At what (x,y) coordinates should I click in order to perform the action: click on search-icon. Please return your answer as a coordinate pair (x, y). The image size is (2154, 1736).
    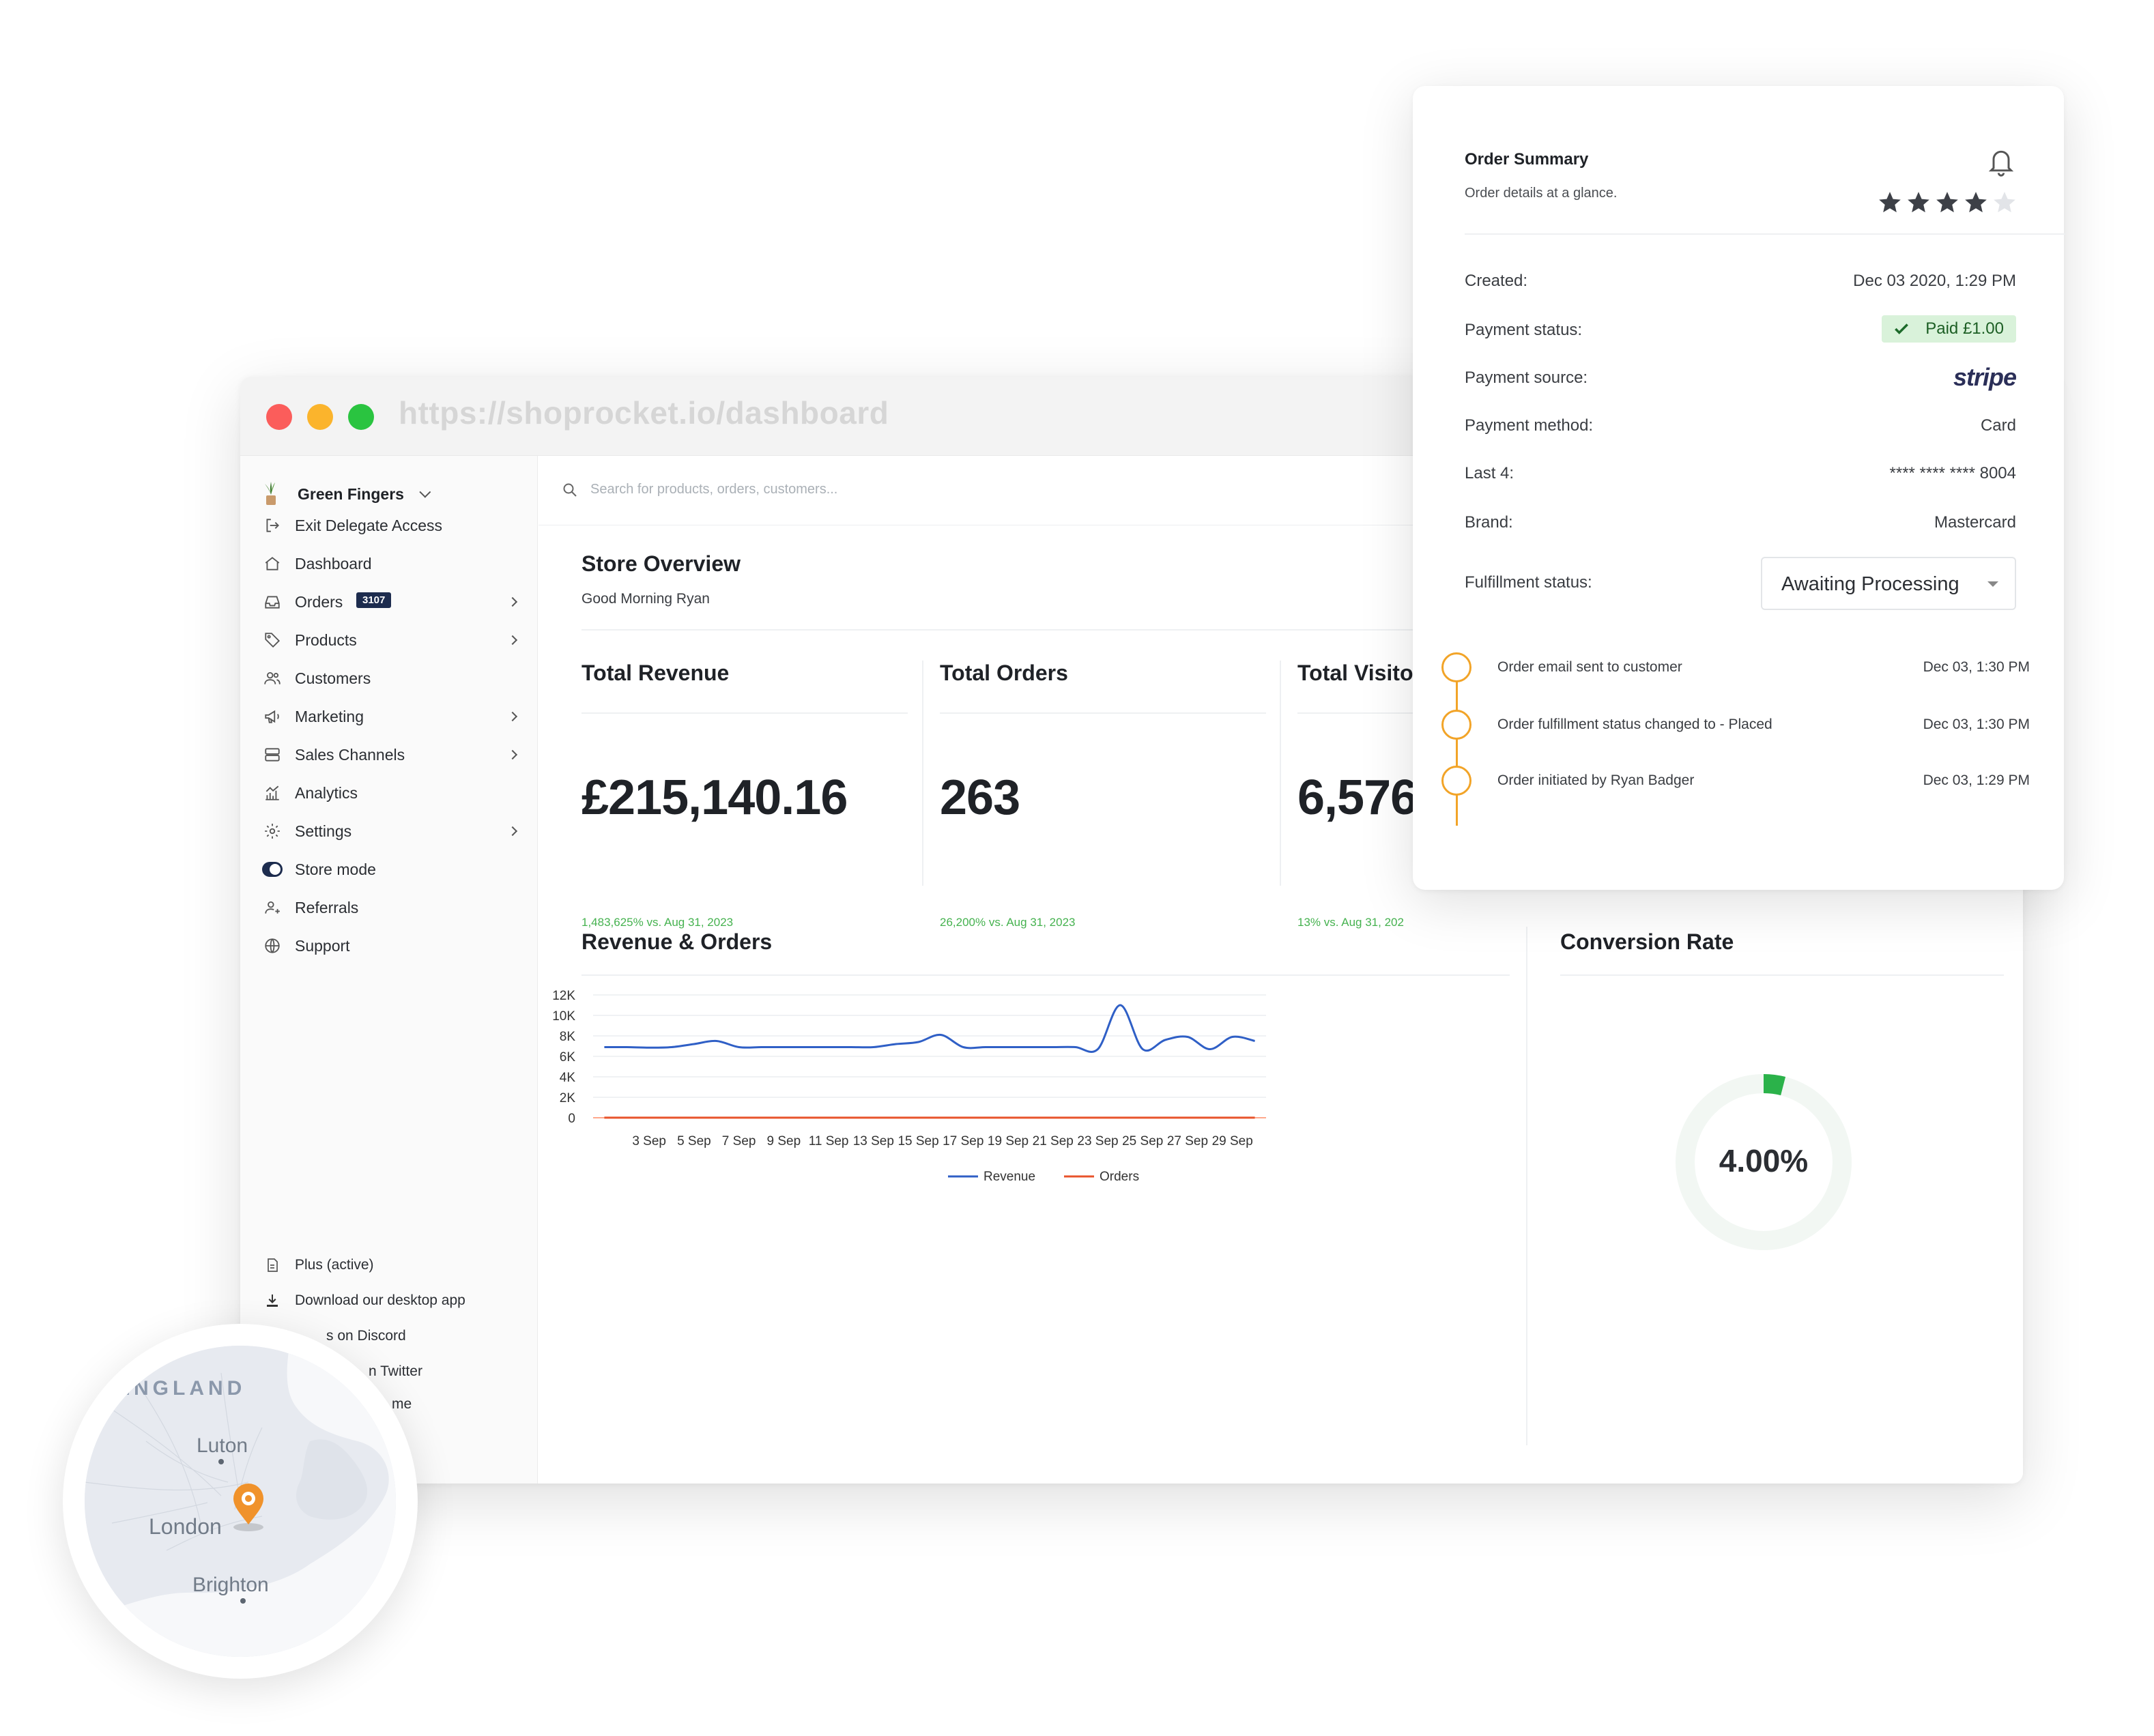
    Looking at the image, I should click on (570, 492).